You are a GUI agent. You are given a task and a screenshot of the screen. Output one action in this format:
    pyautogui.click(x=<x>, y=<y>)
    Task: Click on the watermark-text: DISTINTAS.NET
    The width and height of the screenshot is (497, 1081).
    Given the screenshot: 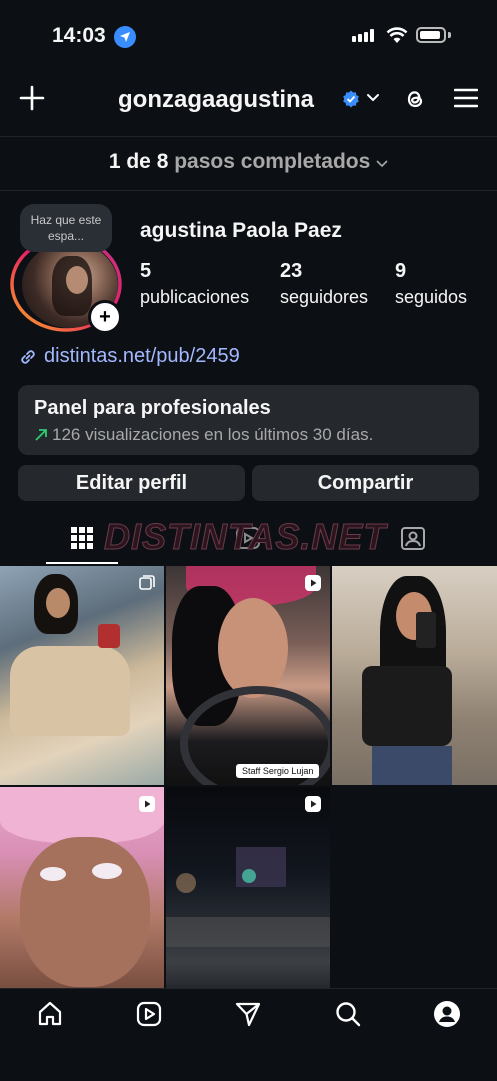 What is the action you would take?
    pyautogui.click(x=245, y=537)
    